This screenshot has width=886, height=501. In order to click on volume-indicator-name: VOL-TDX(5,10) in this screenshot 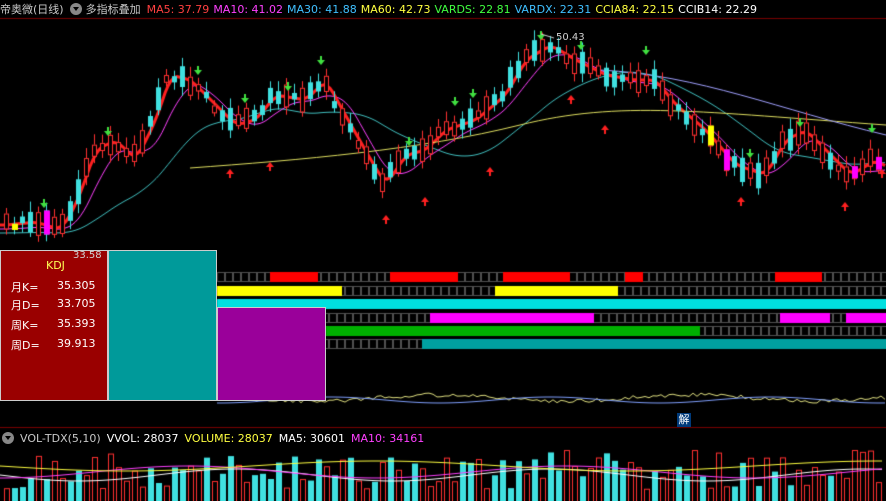, I will do `click(60, 438)`.